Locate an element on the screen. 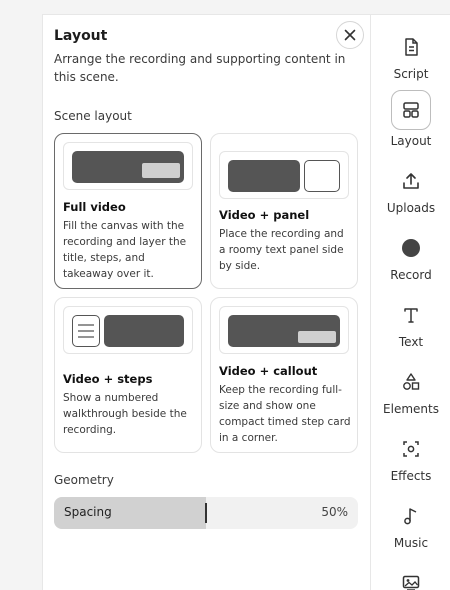 The height and width of the screenshot is (590, 450). text-icon is located at coordinates (411, 315).